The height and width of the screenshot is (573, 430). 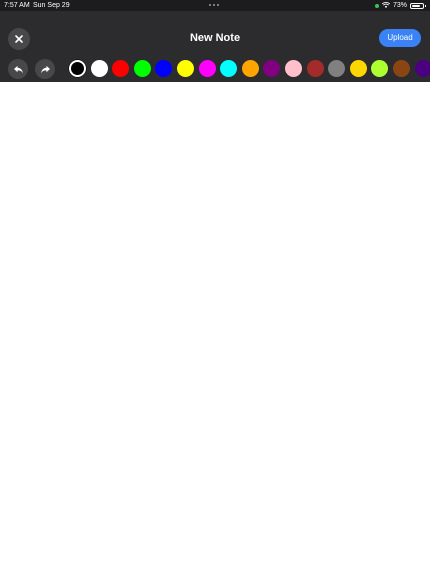 I want to click on redo-button, so click(x=45, y=69).